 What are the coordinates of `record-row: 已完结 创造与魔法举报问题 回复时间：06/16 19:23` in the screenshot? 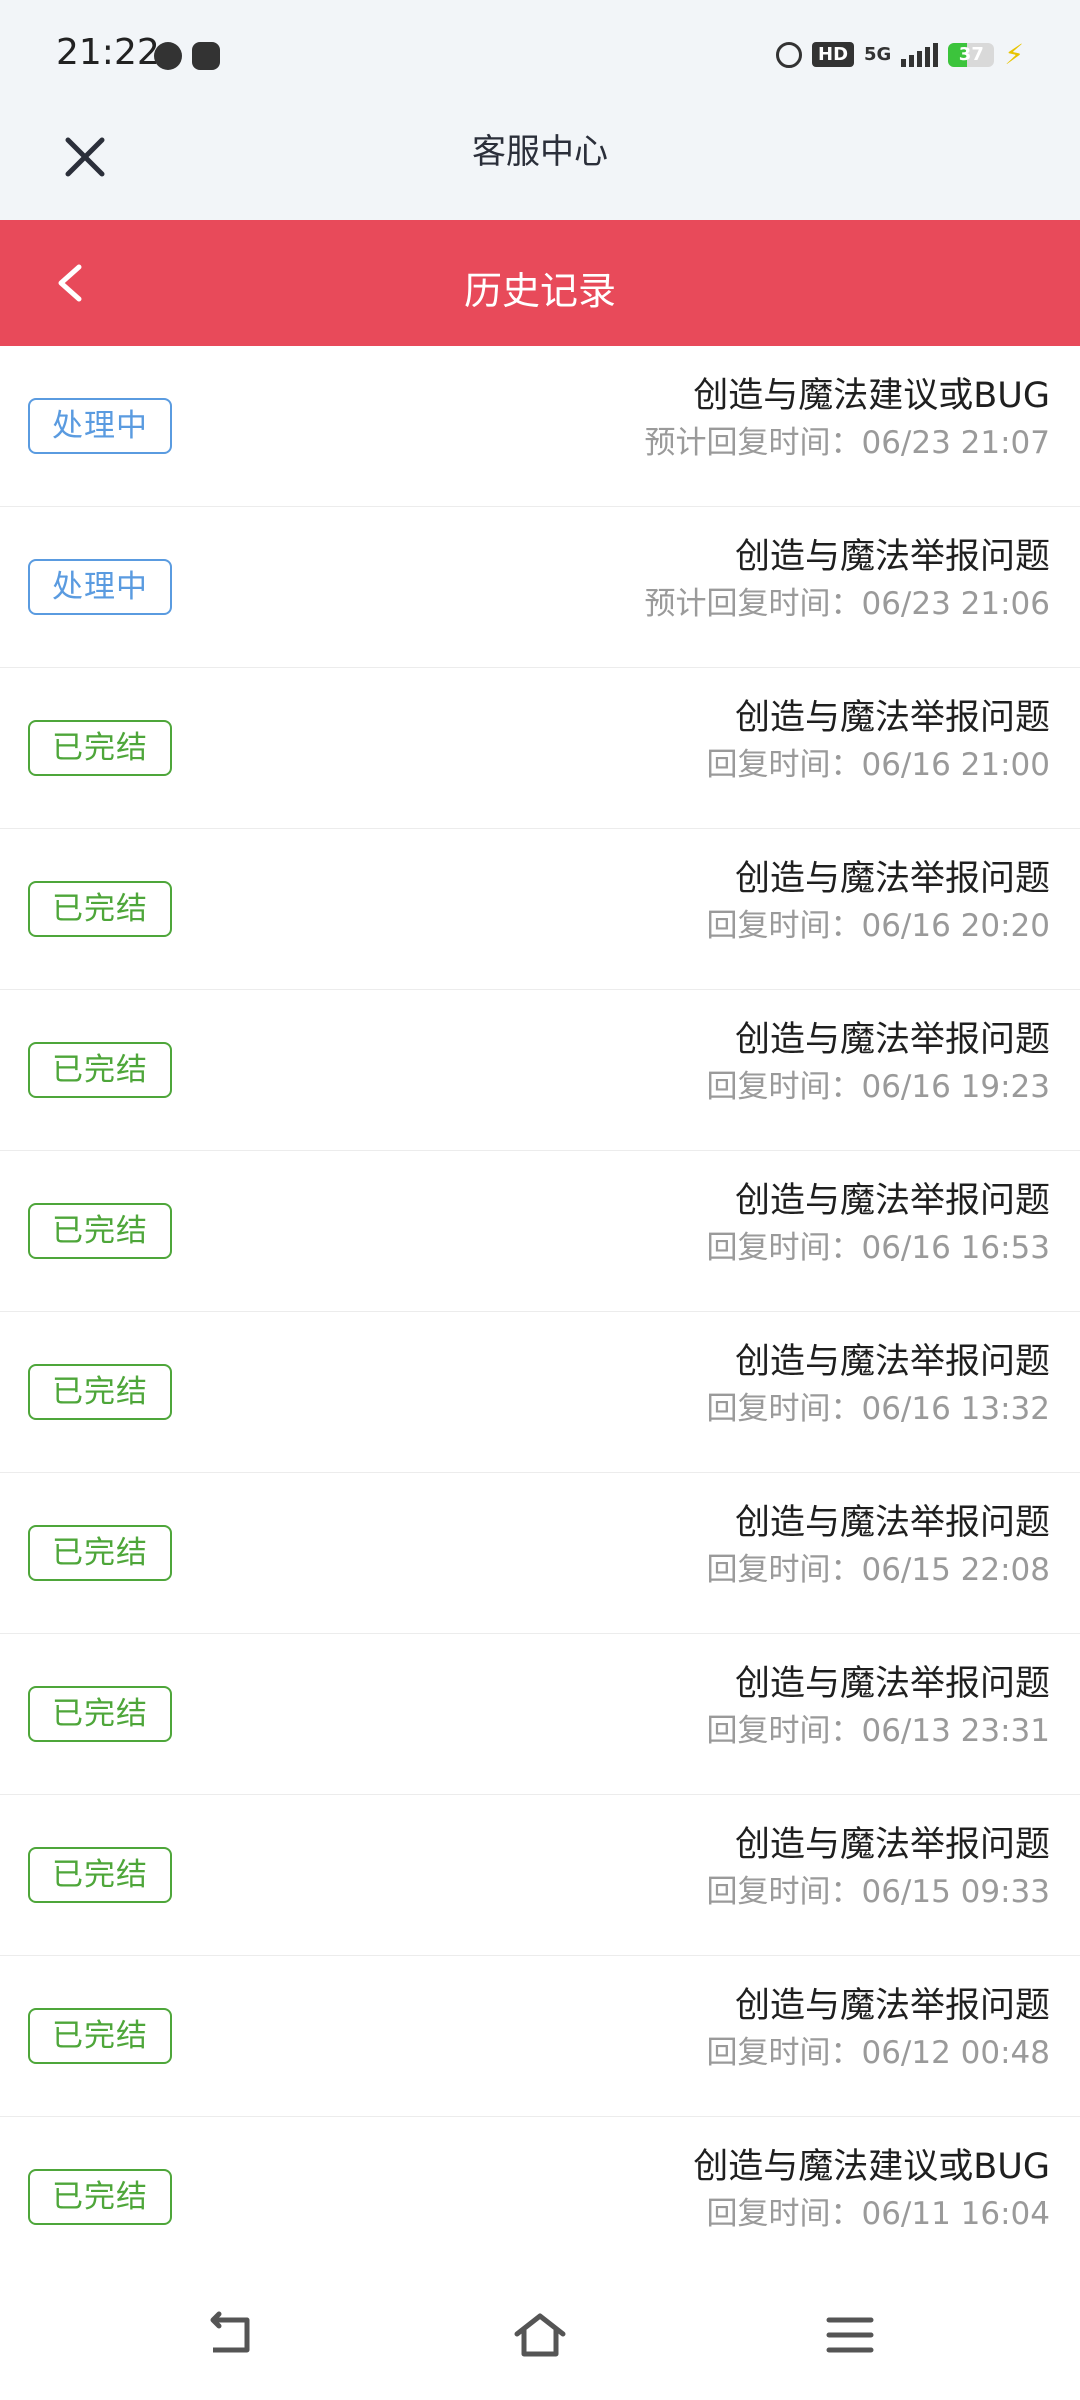 It's located at (540, 1070).